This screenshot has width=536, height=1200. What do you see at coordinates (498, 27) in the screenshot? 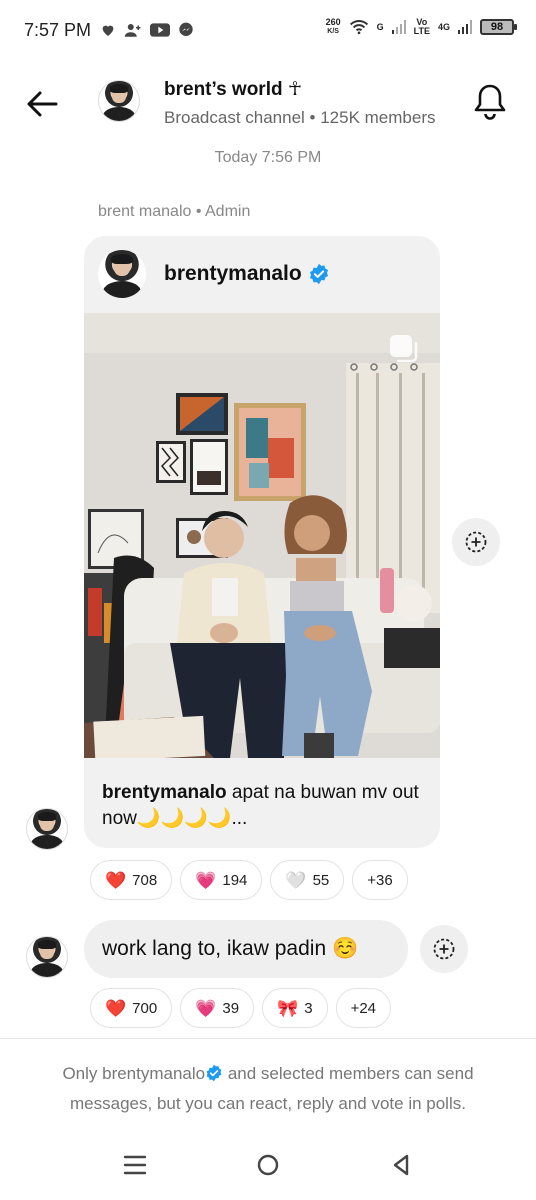
I see `battery-indicator: 98` at bounding box center [498, 27].